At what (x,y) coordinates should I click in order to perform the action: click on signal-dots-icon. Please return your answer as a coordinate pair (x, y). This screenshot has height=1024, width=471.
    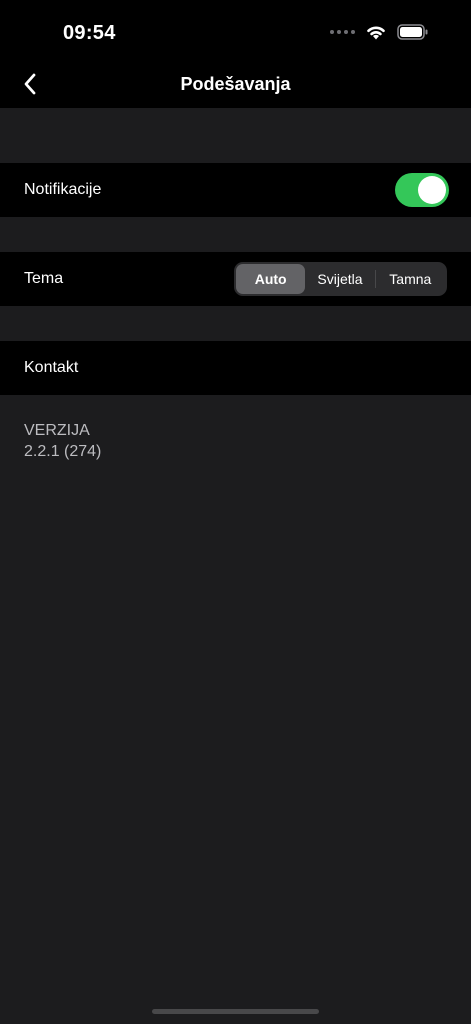
    Looking at the image, I should click on (342, 32).